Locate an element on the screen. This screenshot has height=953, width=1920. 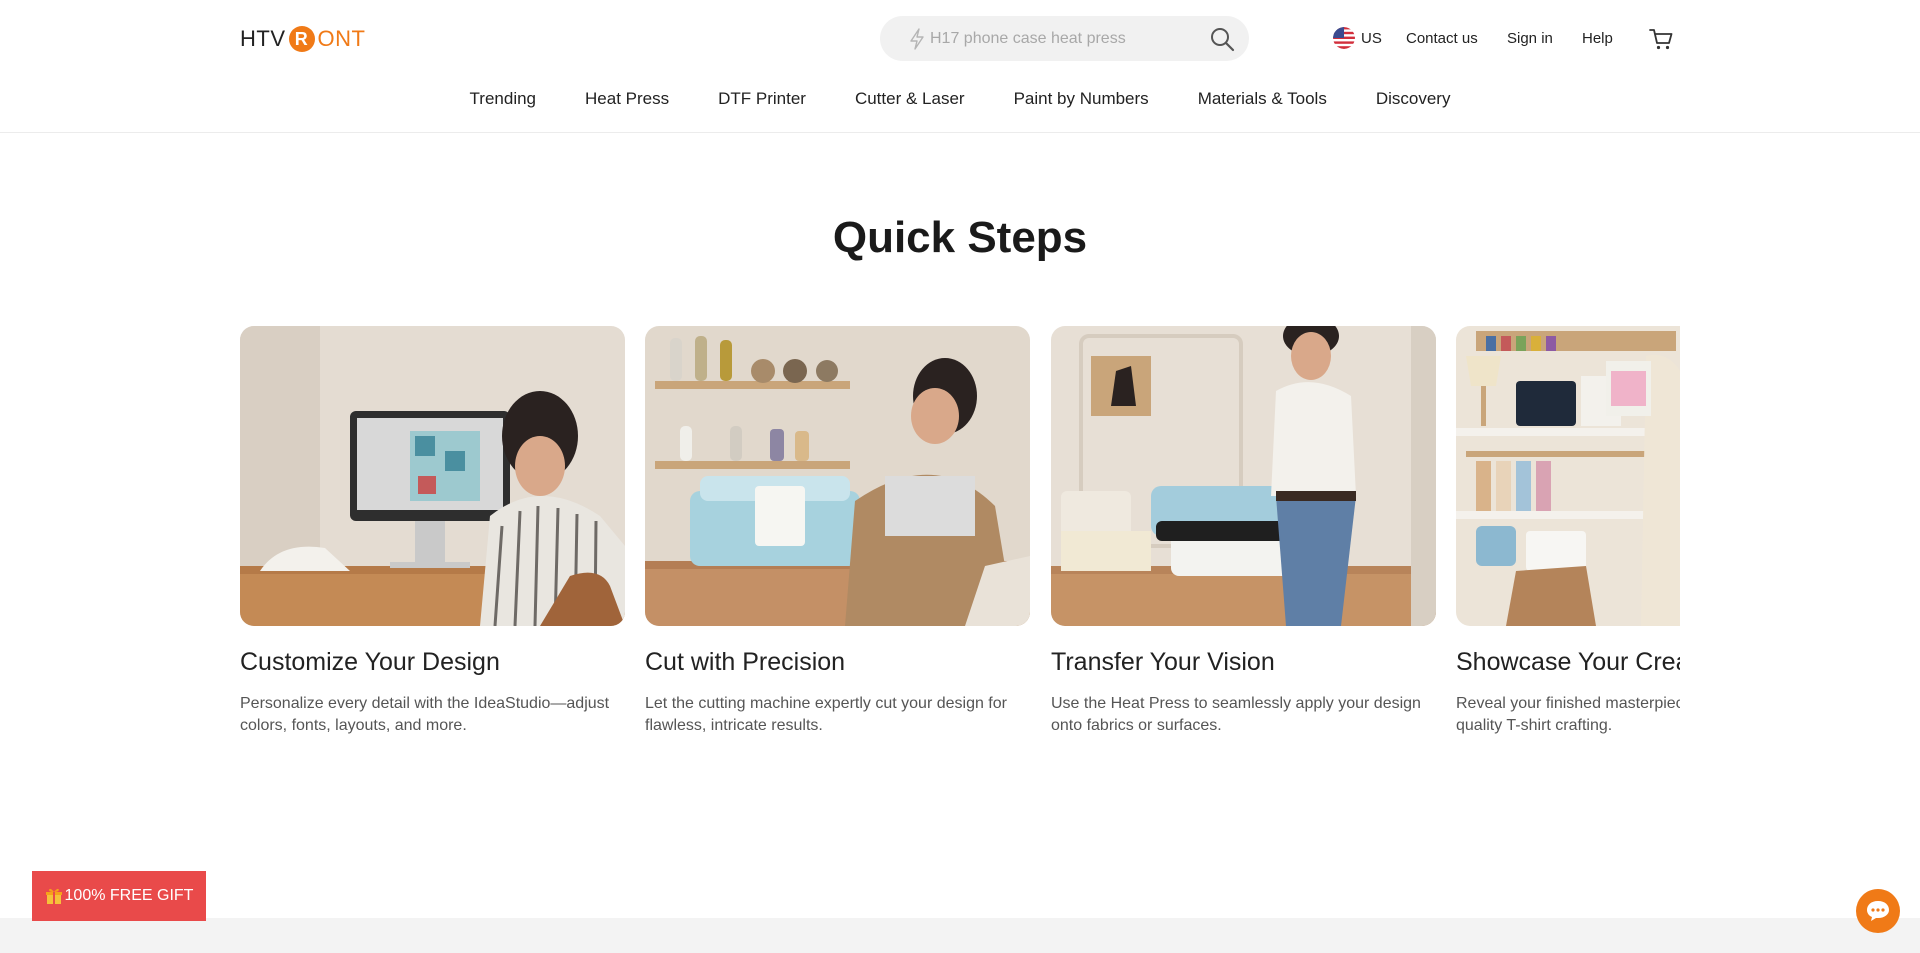
site-logo: HTV R ONT is located at coordinates (302, 39).